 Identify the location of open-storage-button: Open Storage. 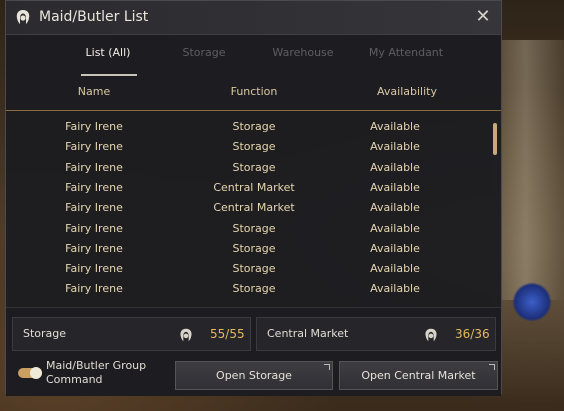
(254, 375).